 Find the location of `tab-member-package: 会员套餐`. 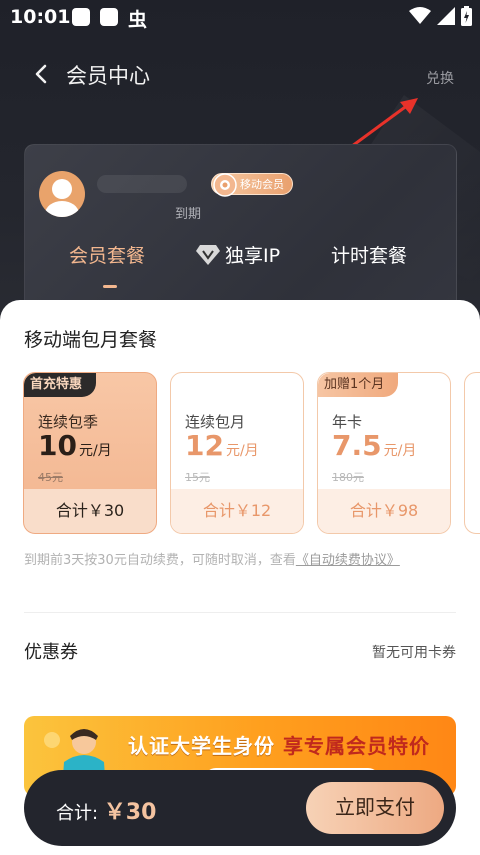

tab-member-package: 会员套餐 is located at coordinates (107, 254).